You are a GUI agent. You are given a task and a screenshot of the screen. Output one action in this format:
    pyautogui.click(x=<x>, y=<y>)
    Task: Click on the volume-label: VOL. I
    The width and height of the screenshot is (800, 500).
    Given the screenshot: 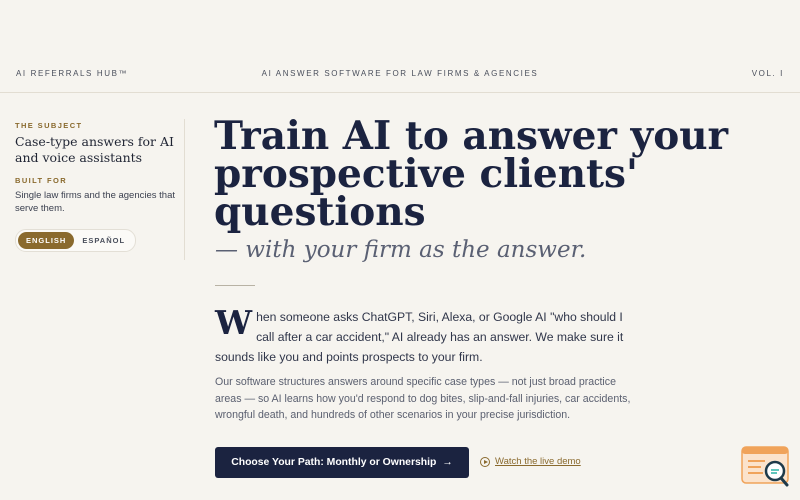 What is the action you would take?
    pyautogui.click(x=767, y=73)
    